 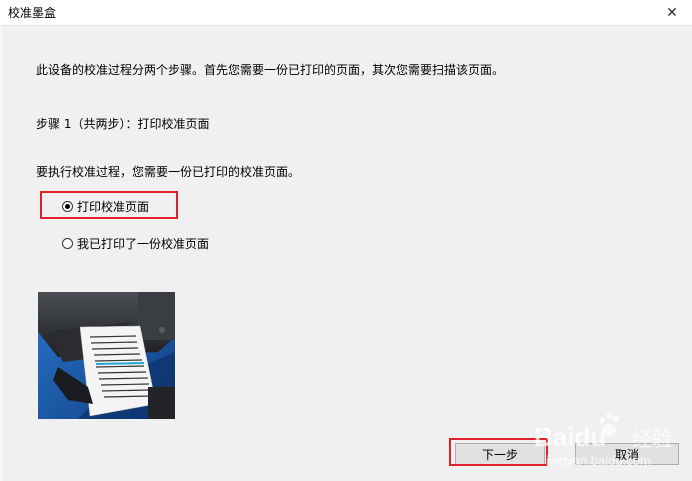 What do you see at coordinates (113, 207) in the screenshot?
I see `option-label: 打印校准页面` at bounding box center [113, 207].